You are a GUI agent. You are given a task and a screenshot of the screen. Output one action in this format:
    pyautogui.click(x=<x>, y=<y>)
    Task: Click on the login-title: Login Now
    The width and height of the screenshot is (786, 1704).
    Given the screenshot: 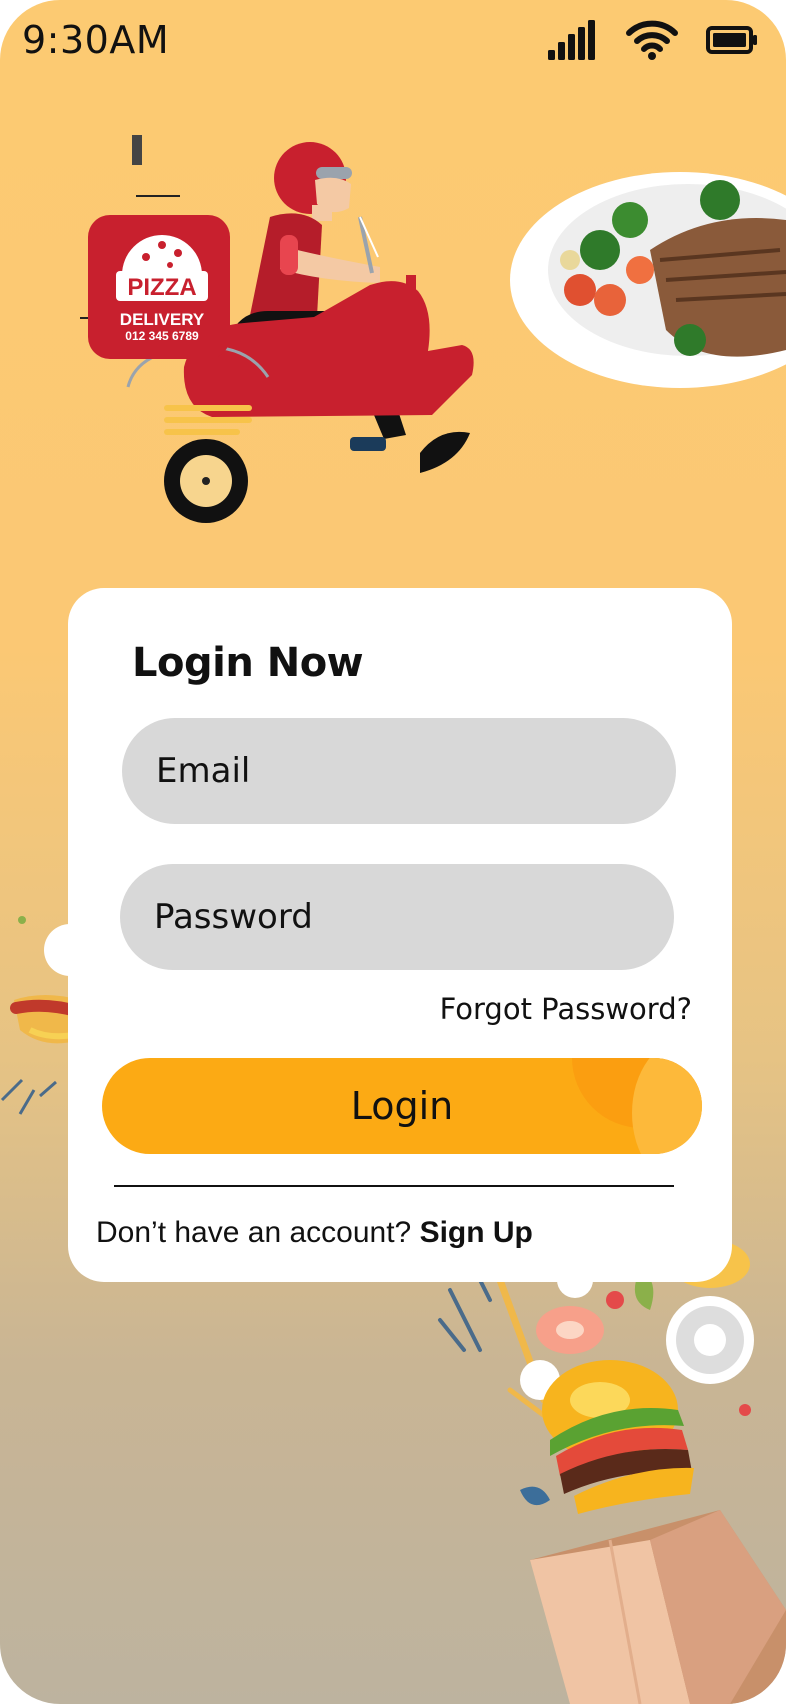 What is the action you would take?
    pyautogui.click(x=248, y=663)
    